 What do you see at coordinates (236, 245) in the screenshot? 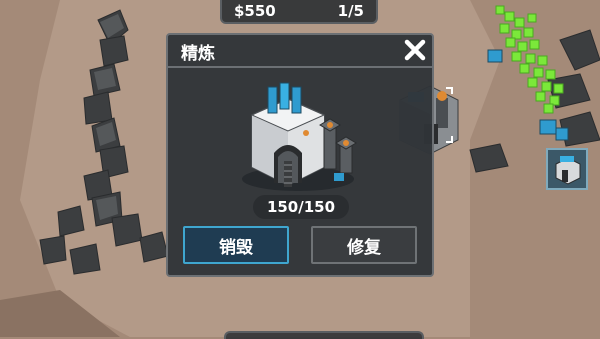
I see `destroy-button: 销毁` at bounding box center [236, 245].